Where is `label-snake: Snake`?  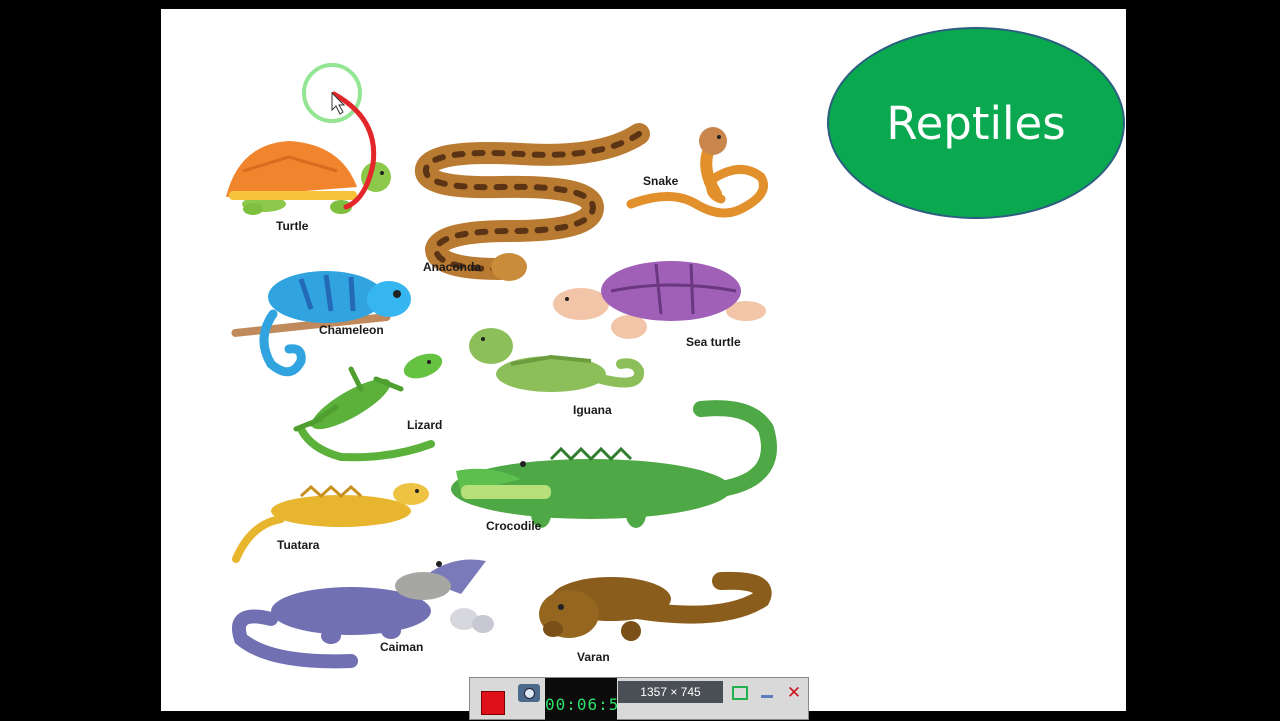 label-snake: Snake is located at coordinates (661, 181).